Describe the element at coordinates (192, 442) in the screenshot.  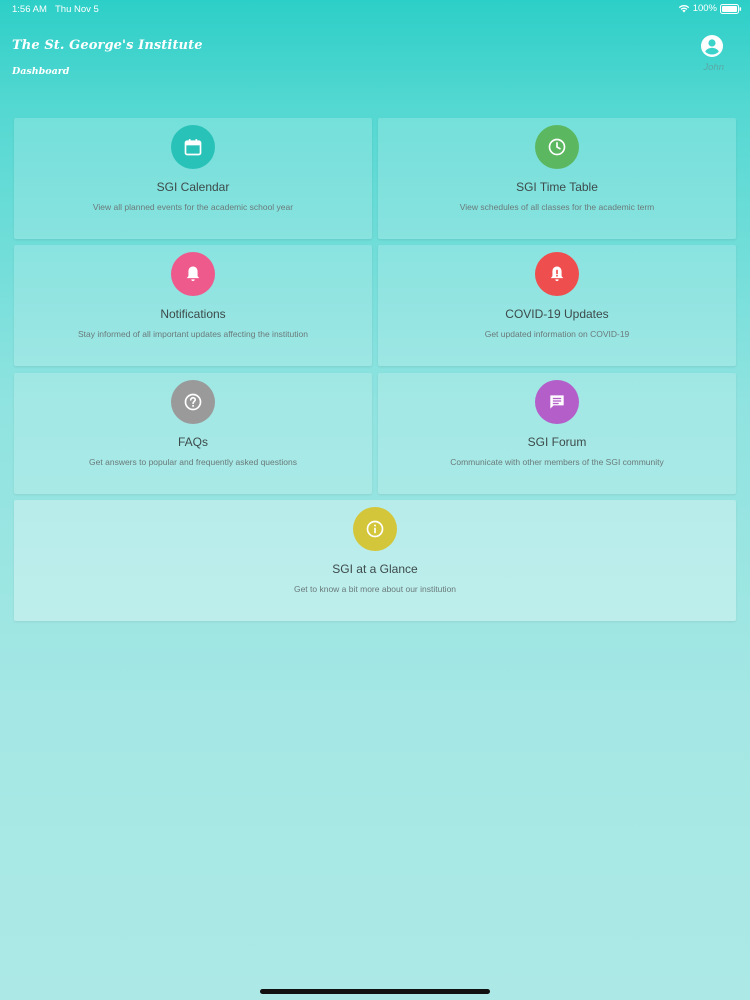
I see `card-title: FAQs` at that location.